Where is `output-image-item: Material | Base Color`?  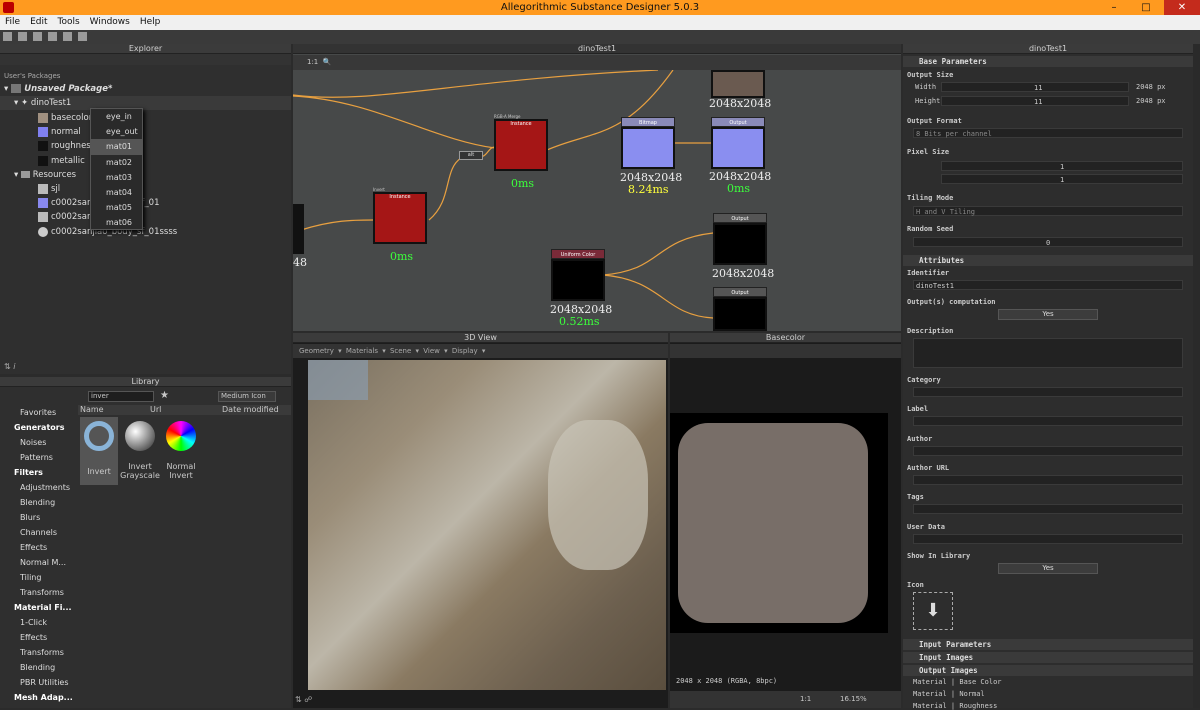
output-image-item: Material | Base Color is located at coordinates (957, 682).